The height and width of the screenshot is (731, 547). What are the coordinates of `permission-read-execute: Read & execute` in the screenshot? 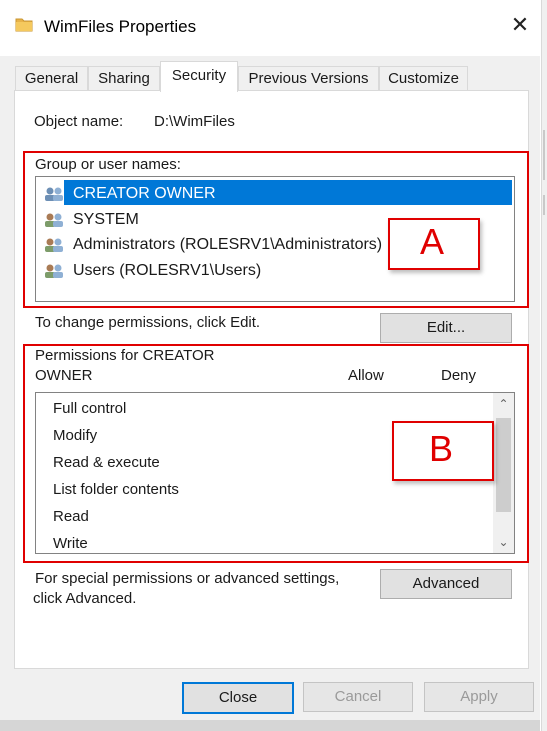 It's located at (106, 462).